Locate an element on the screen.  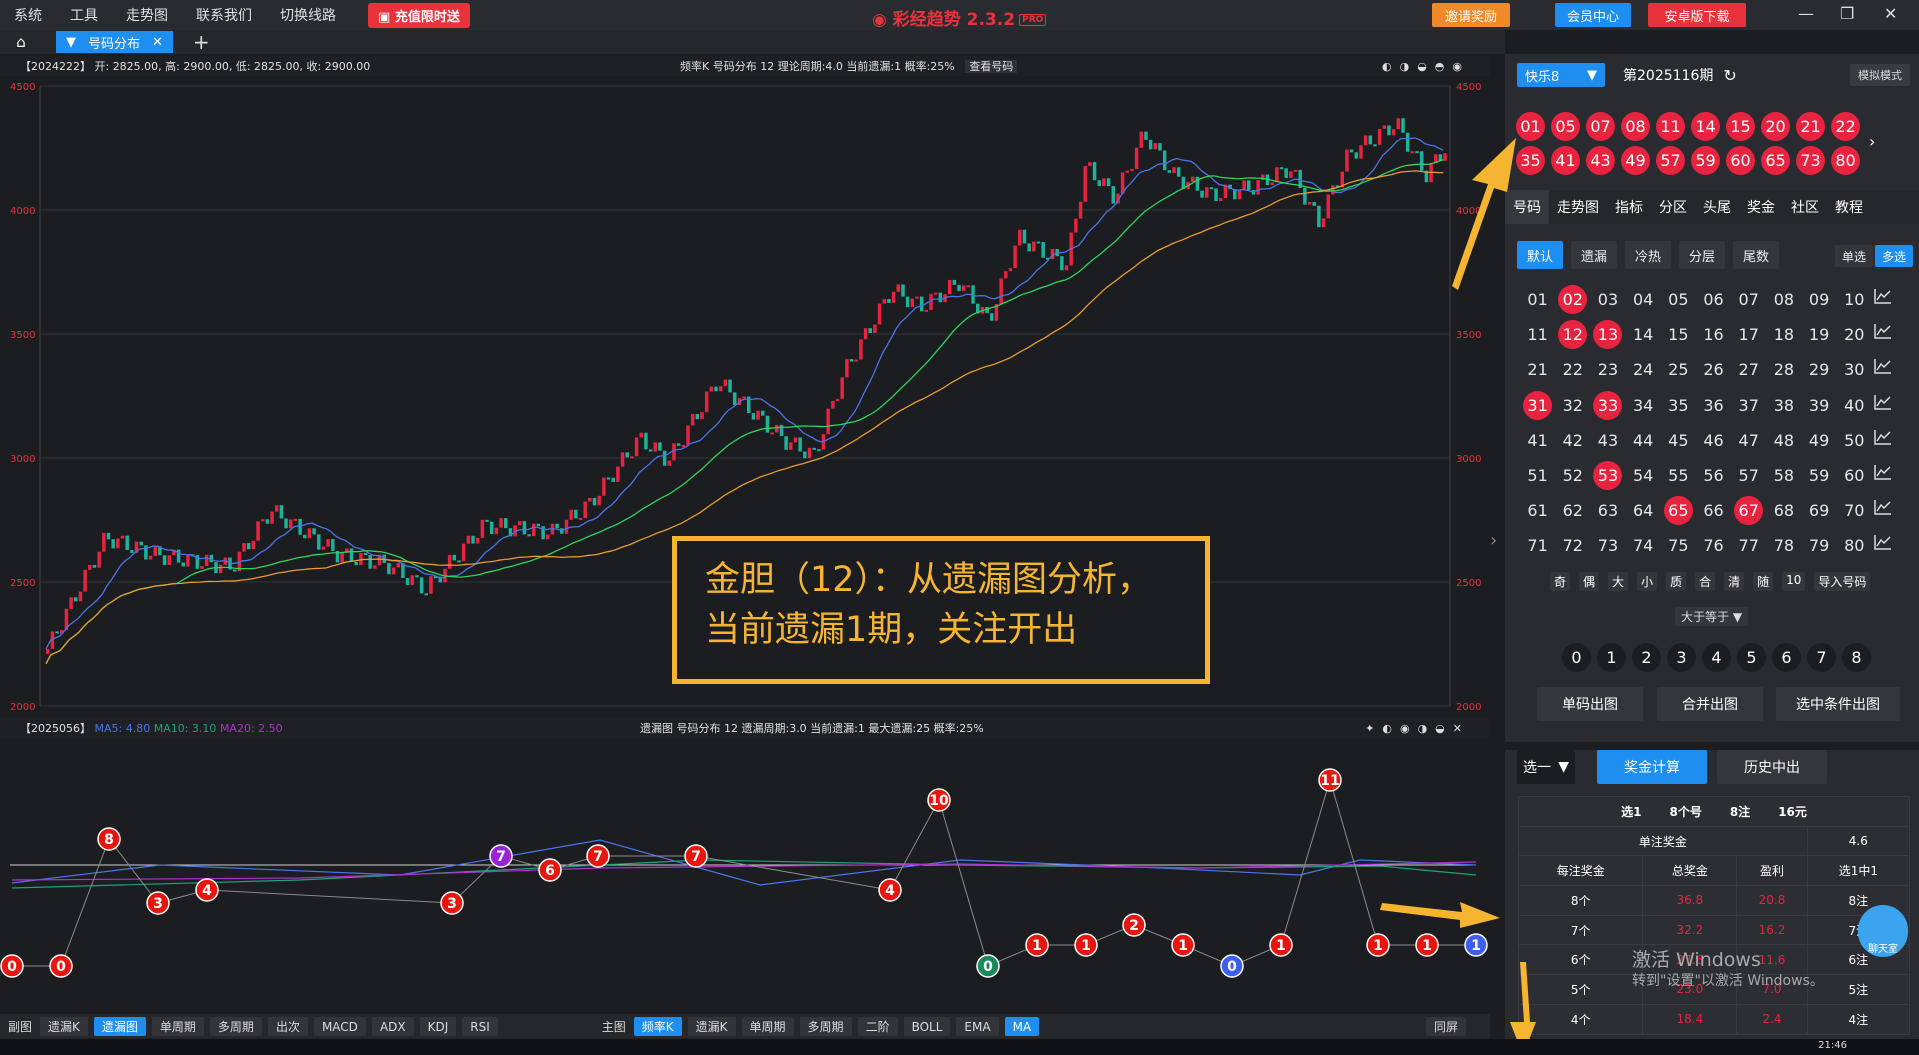
tab-close-icon: ✕ is located at coordinates (157, 42).